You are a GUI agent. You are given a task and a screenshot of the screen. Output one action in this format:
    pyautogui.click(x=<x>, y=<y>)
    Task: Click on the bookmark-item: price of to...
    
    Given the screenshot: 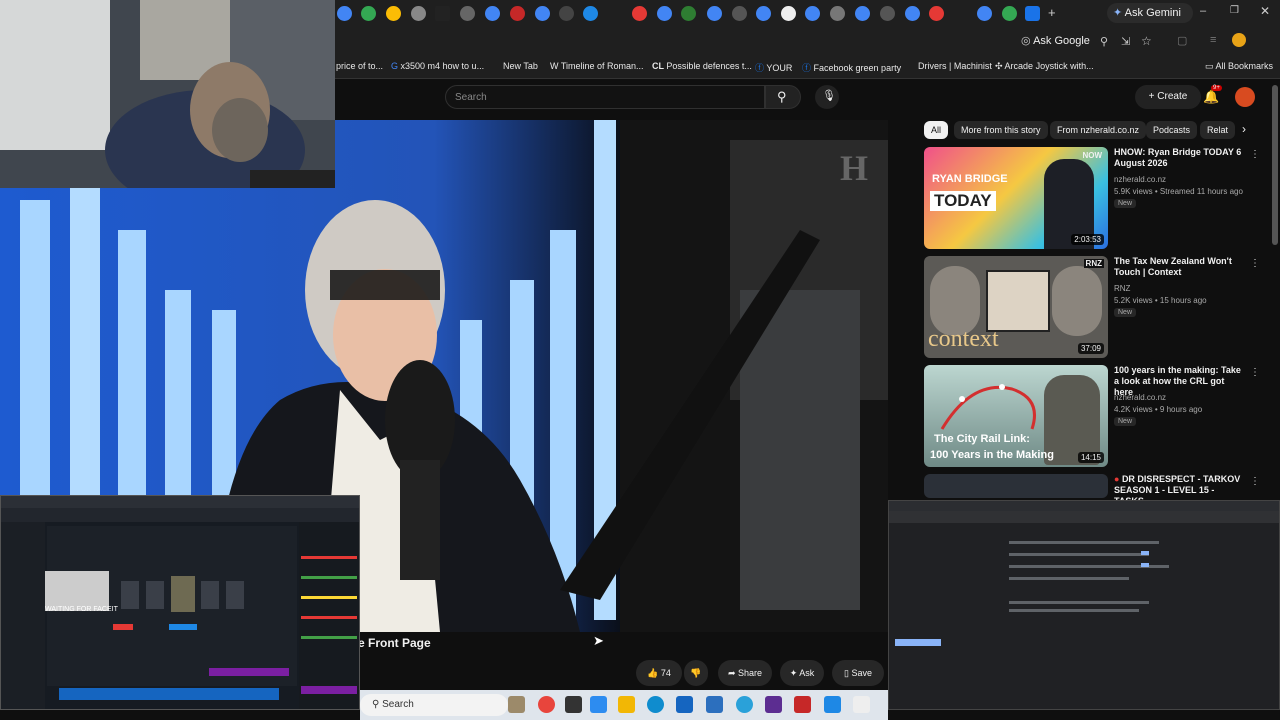 What is the action you would take?
    pyautogui.click(x=359, y=66)
    